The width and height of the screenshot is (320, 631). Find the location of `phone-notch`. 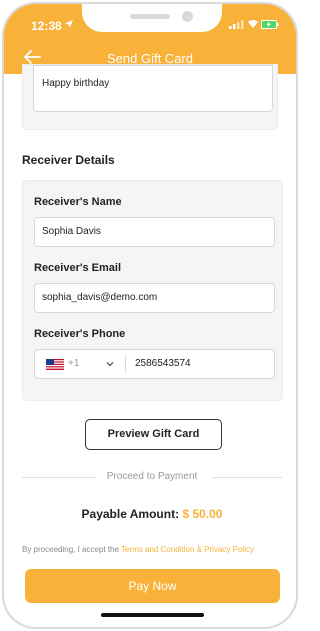

phone-notch is located at coordinates (152, 18).